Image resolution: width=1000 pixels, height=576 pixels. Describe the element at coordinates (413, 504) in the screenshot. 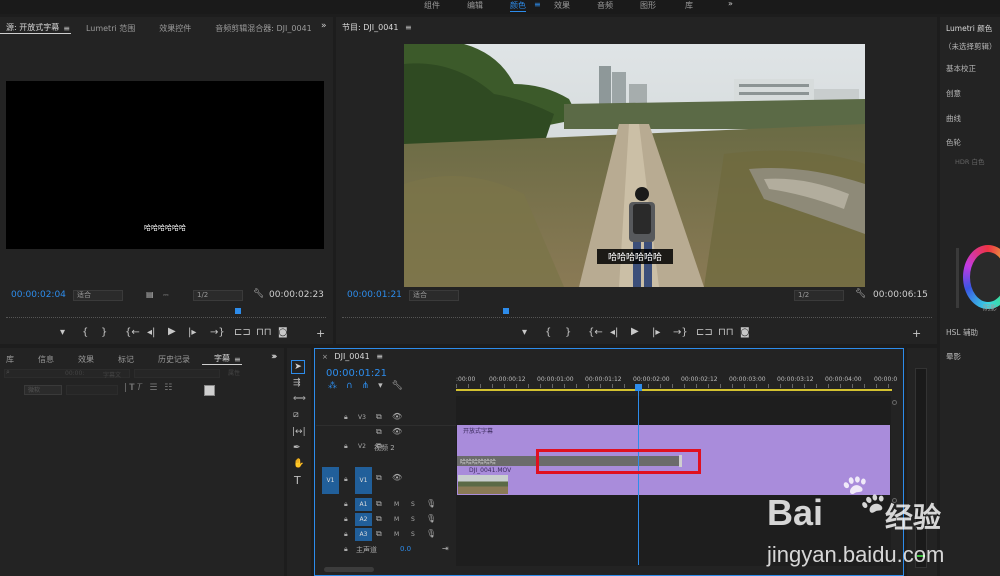

I see `track-a1-solo: S` at that location.